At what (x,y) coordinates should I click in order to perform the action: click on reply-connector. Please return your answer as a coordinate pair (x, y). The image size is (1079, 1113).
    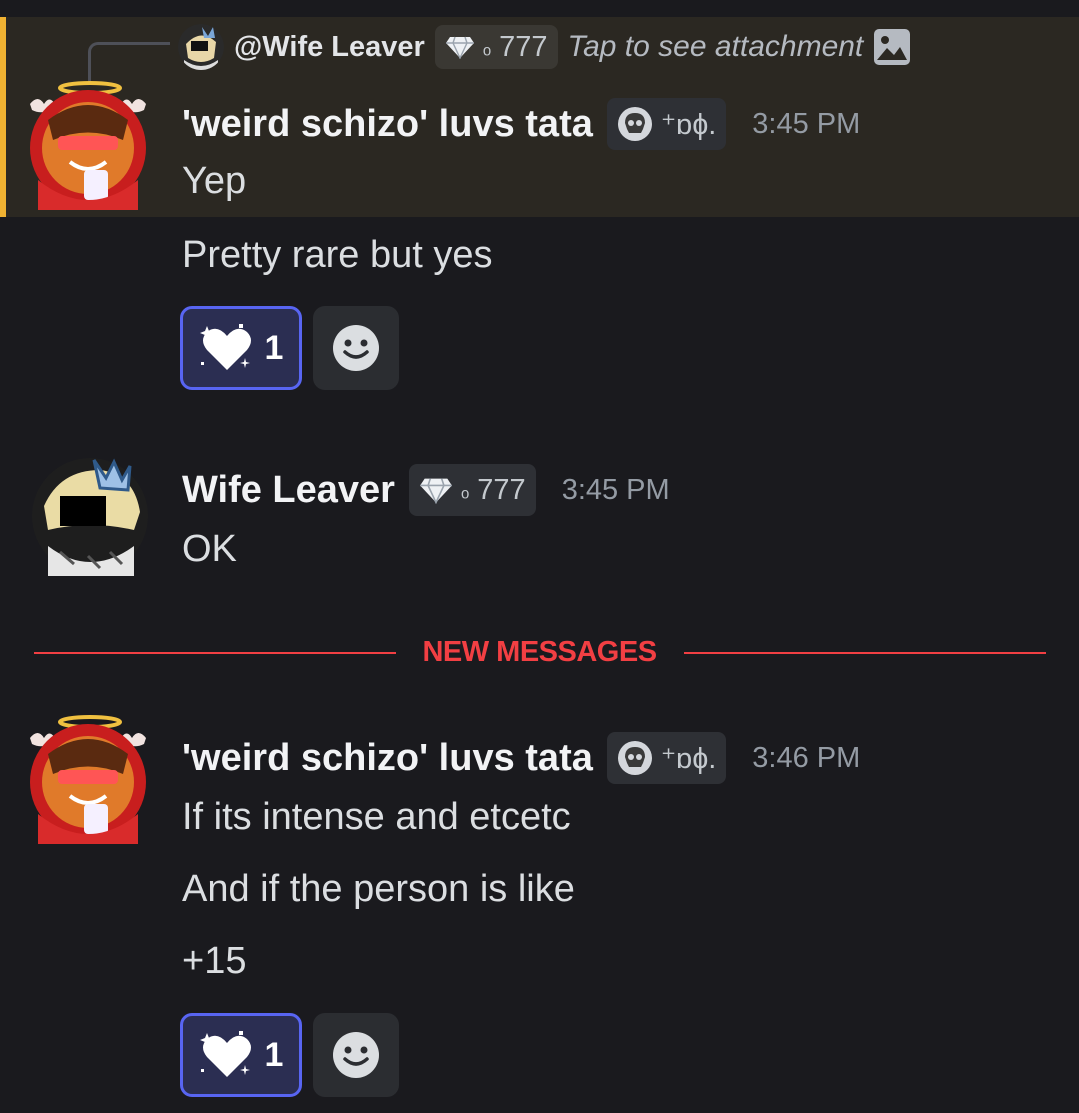
    Looking at the image, I should click on (129, 62).